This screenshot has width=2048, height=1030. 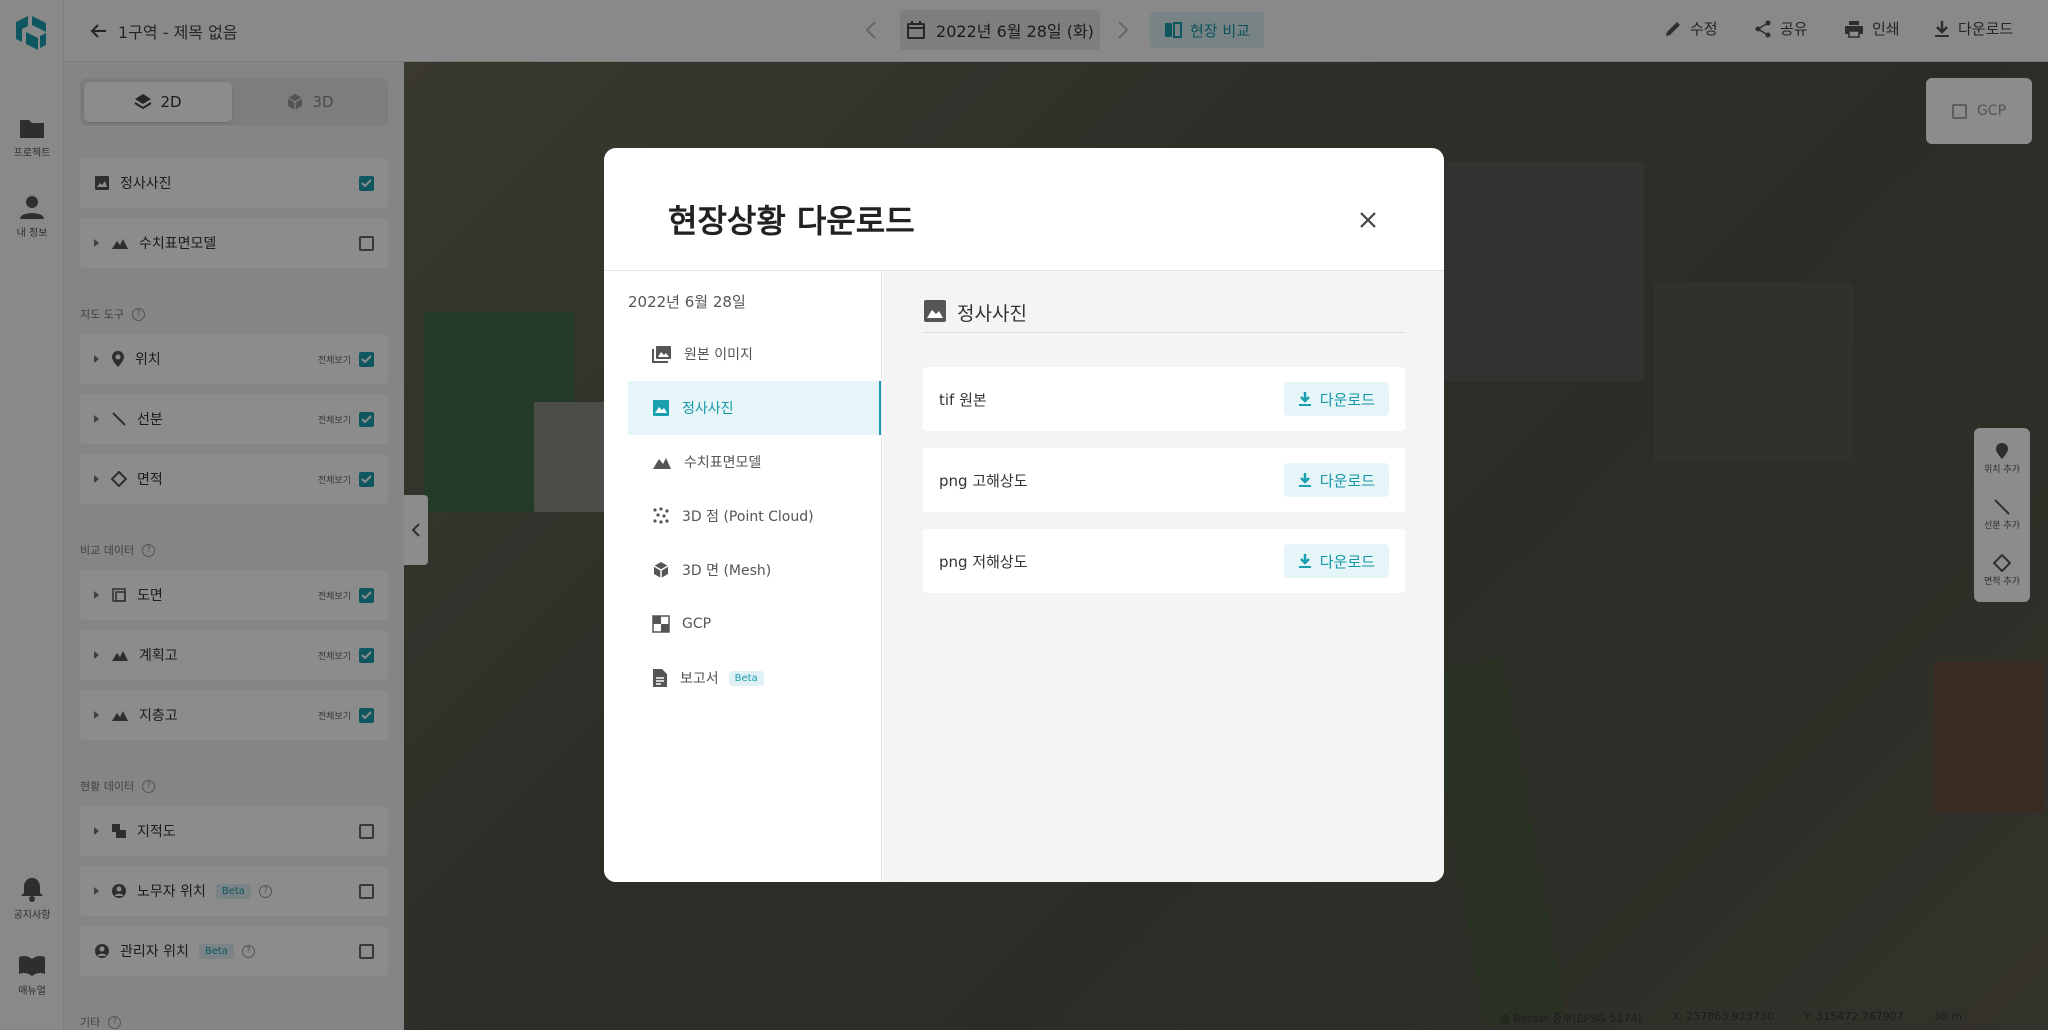 I want to click on file-label: png 저해상도, so click(x=983, y=561).